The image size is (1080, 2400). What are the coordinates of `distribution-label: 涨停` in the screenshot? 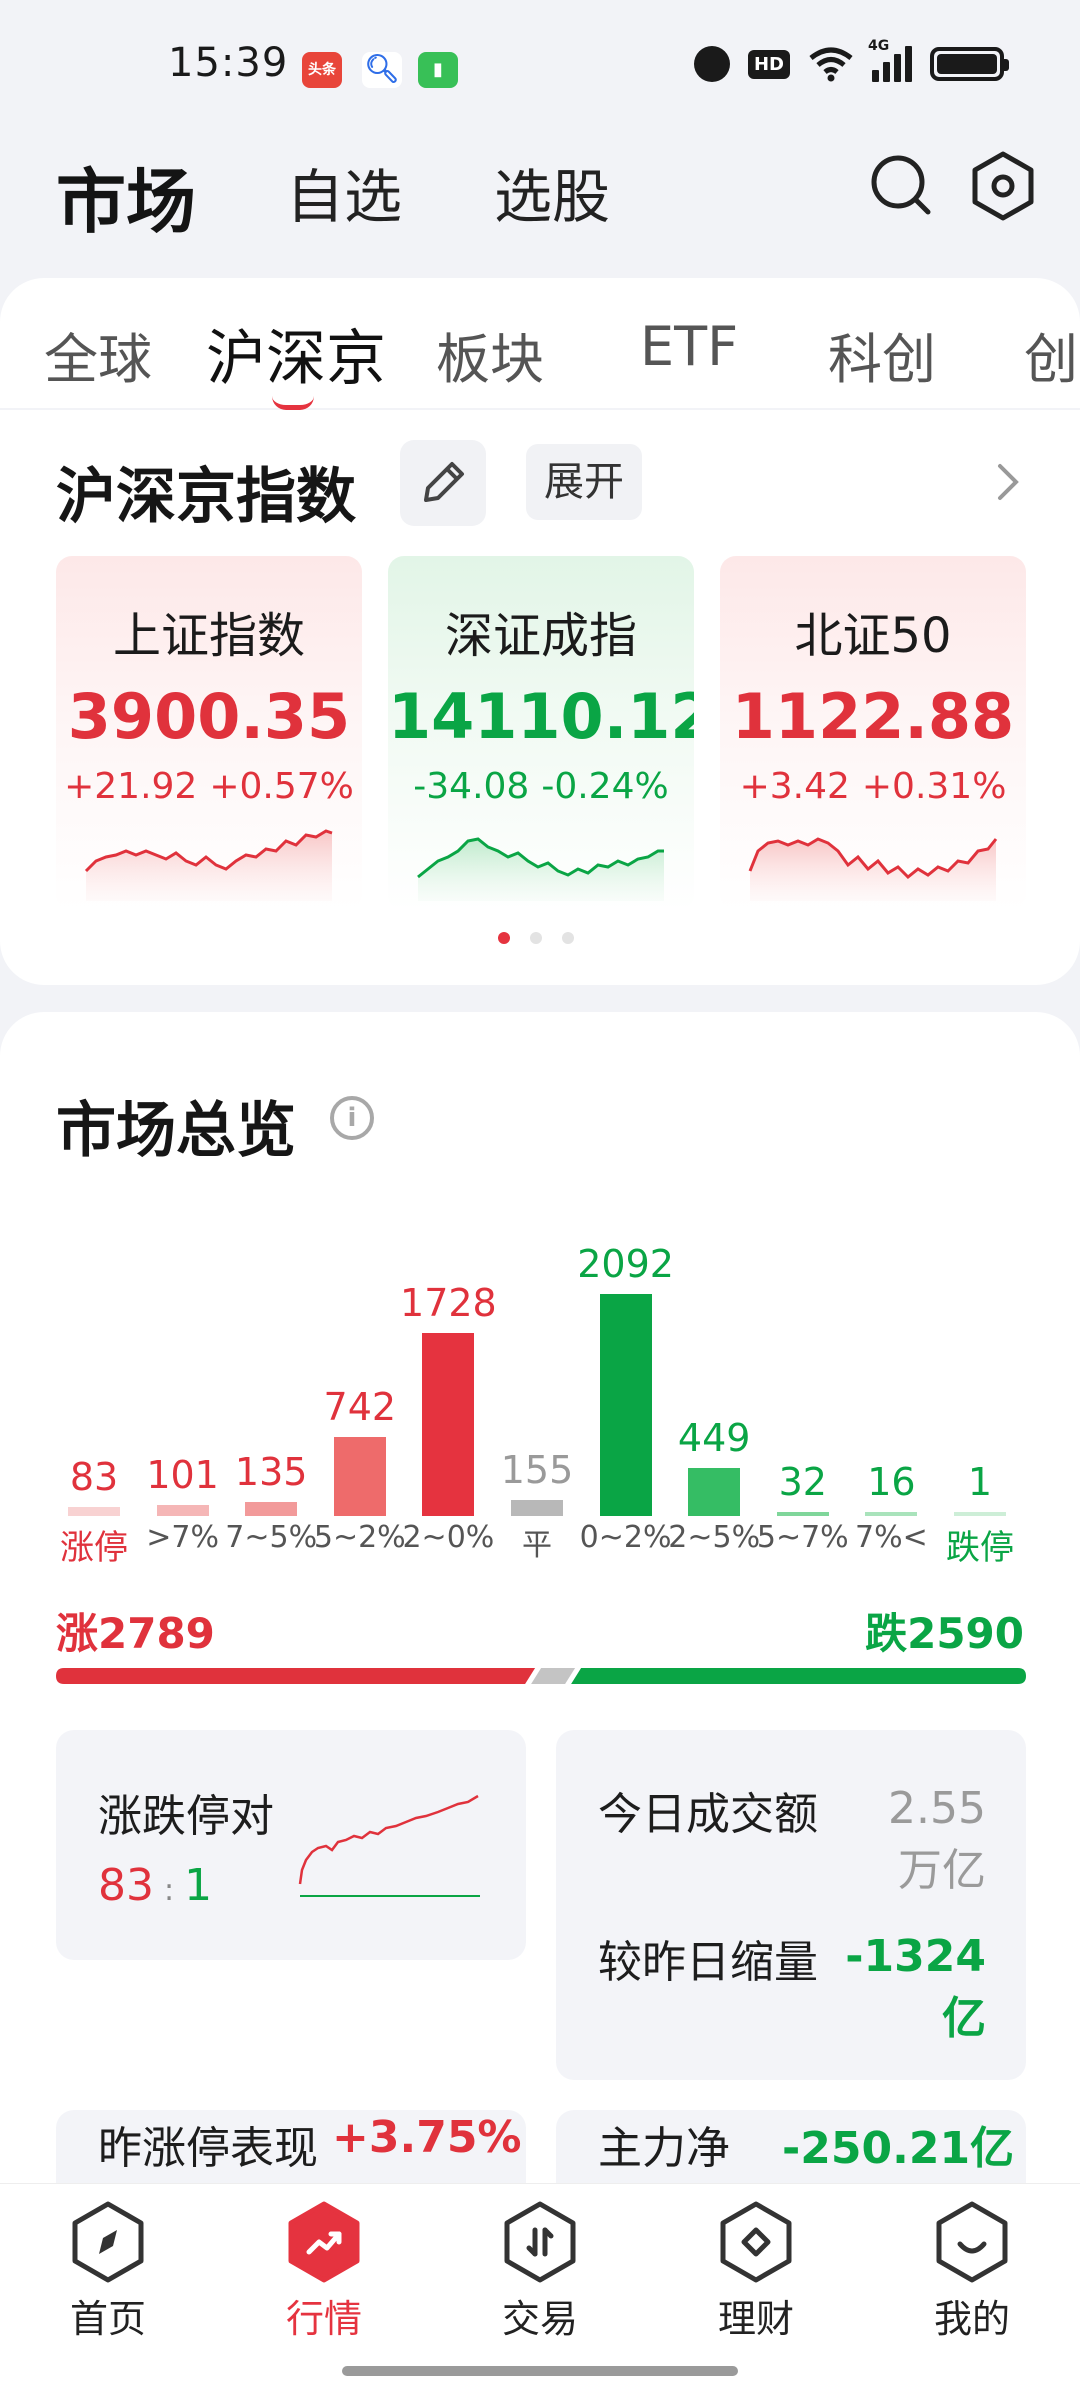 It's located at (94, 1548).